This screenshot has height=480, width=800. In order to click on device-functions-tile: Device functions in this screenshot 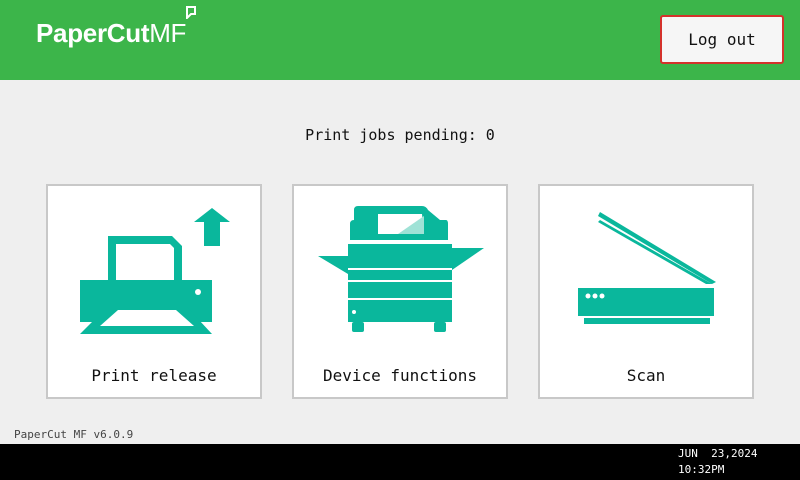, I will do `click(400, 291)`.